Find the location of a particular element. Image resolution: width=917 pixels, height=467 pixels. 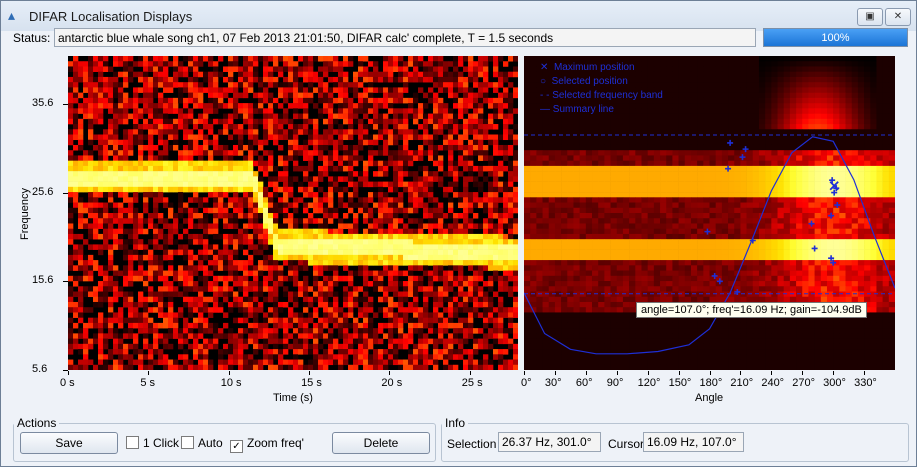

x-tick-label: 5 s is located at coordinates (148, 383).